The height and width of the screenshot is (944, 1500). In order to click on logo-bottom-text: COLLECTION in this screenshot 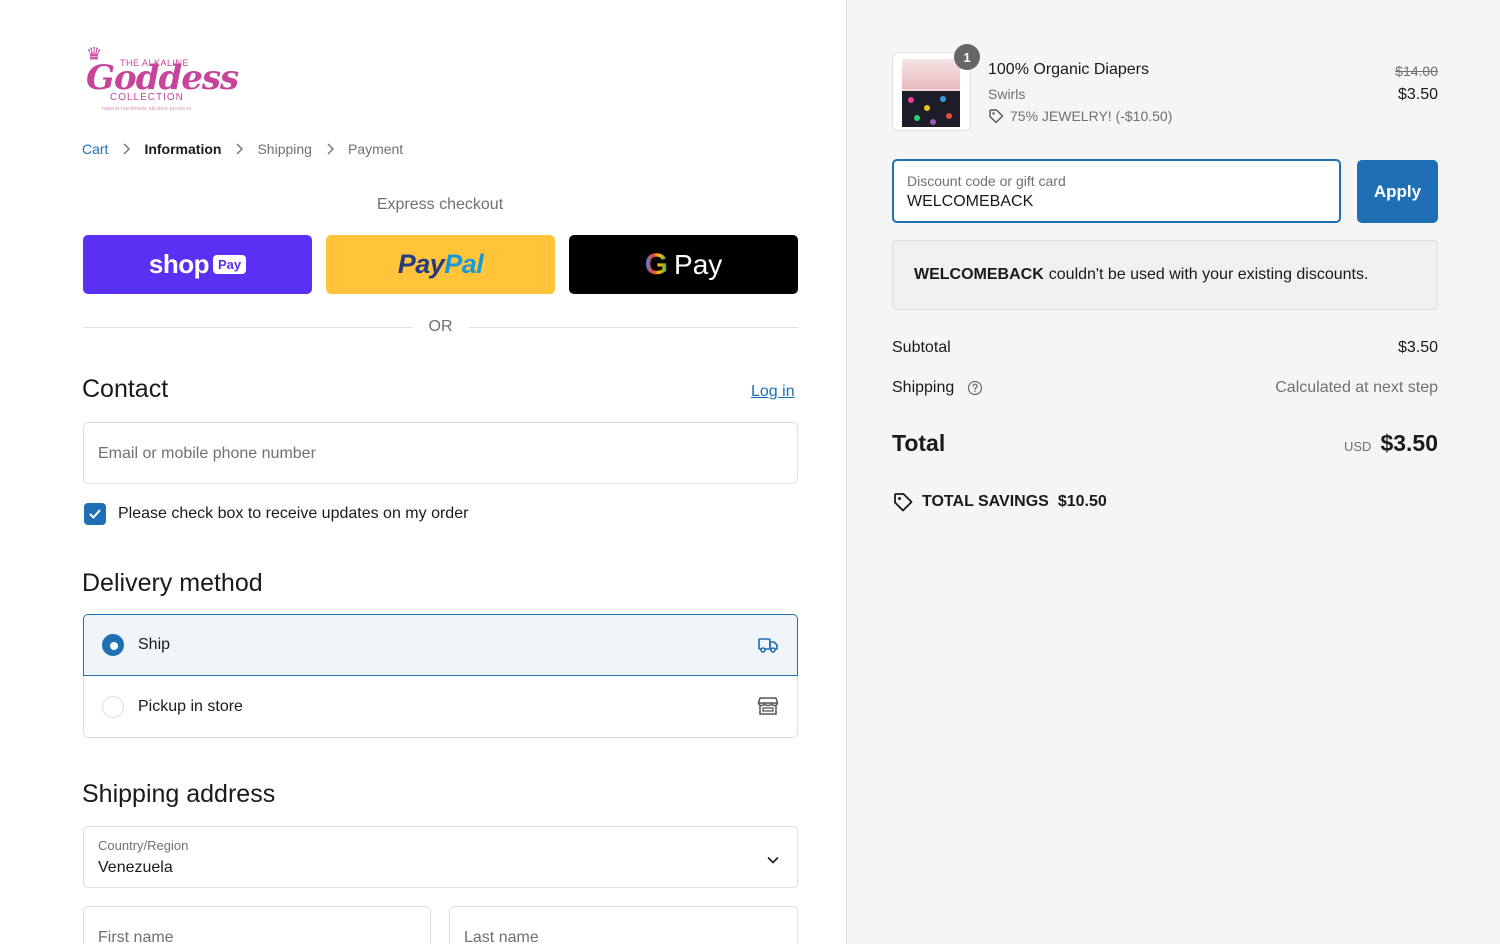, I will do `click(147, 97)`.